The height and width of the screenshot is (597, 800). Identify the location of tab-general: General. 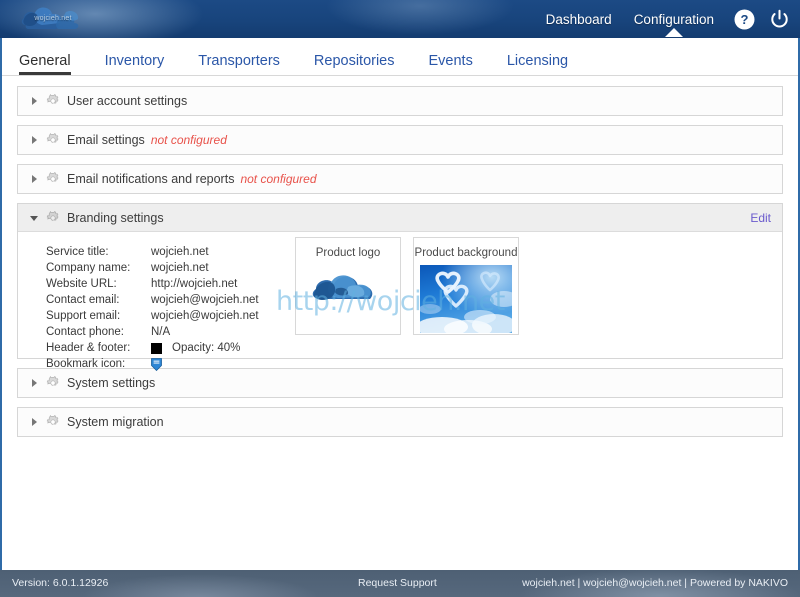
(45, 64).